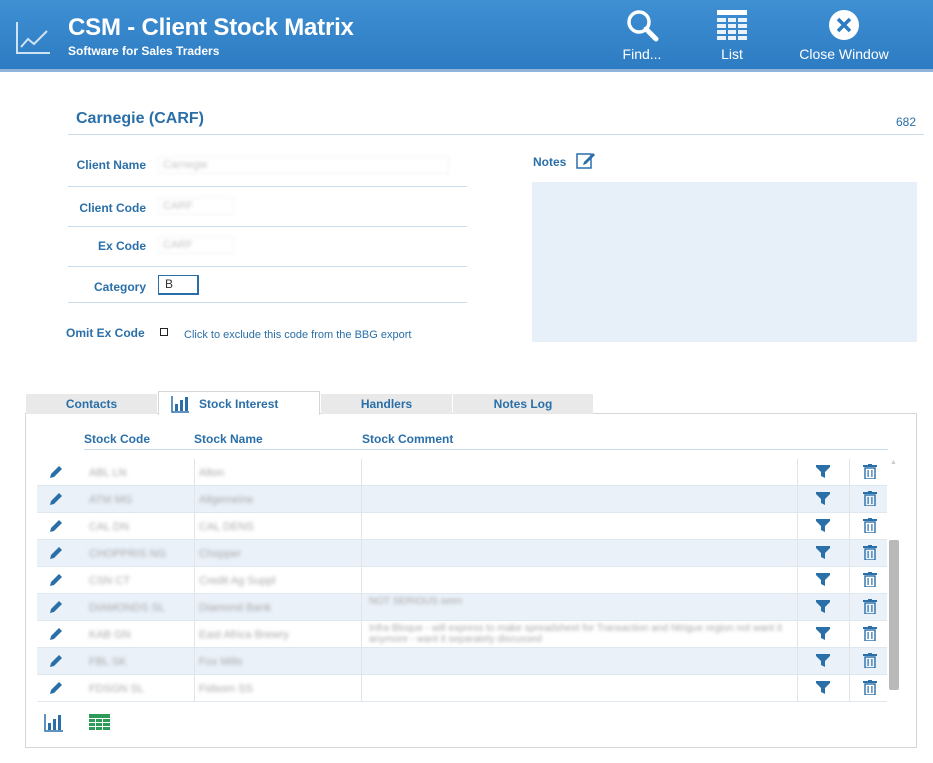  I want to click on tab-stock-interest: Stock Interest, so click(239, 403).